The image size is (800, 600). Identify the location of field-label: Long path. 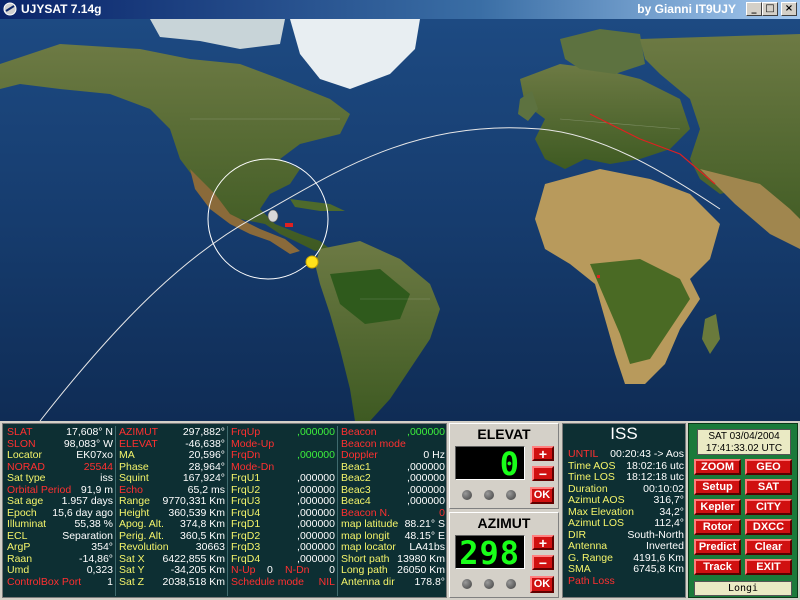
(364, 570).